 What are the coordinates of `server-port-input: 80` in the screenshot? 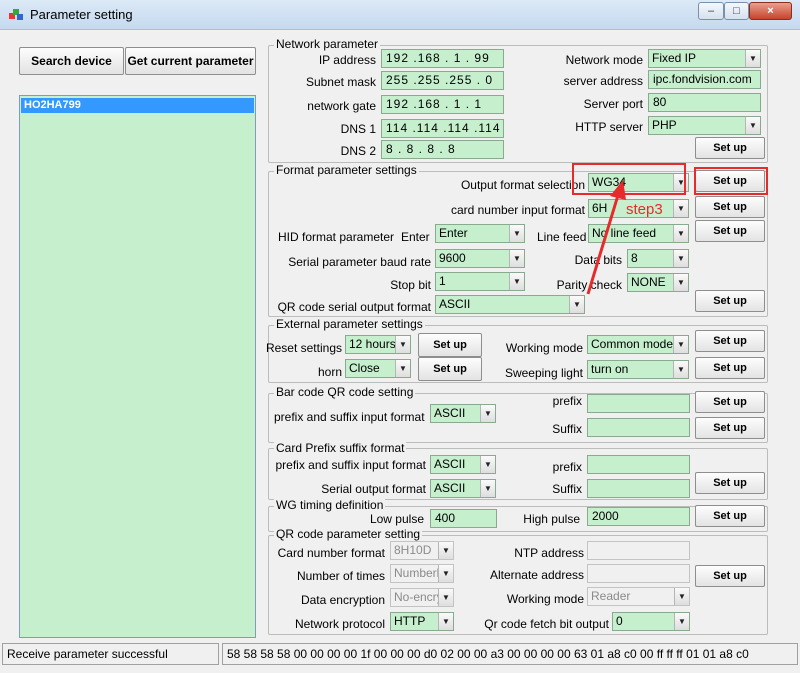 It's located at (704, 102).